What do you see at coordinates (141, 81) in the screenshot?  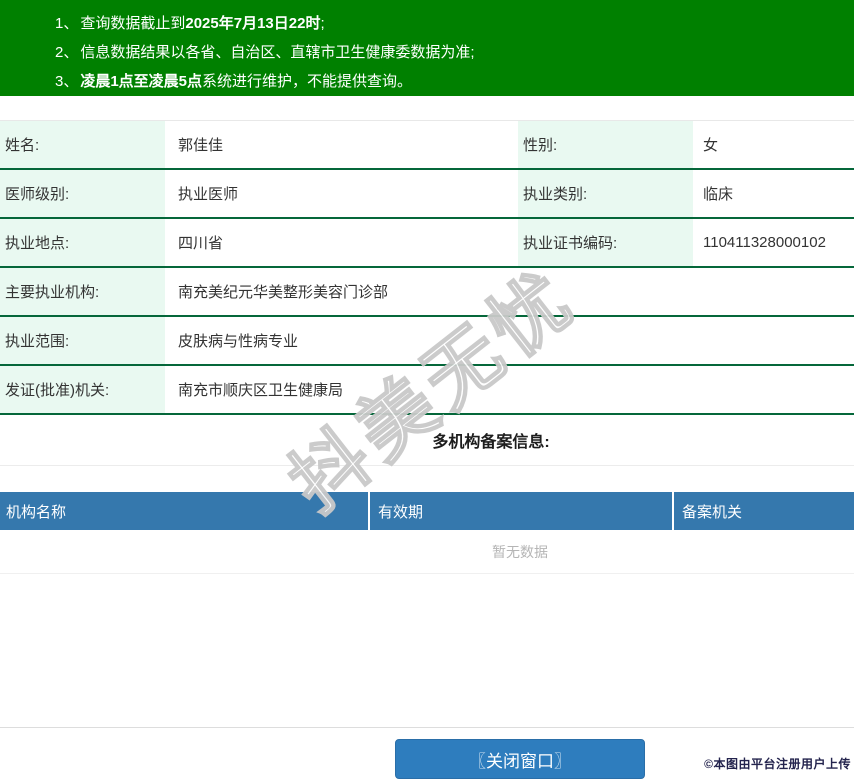 I see `notice-text-bold: 凌晨1点至凌晨5点` at bounding box center [141, 81].